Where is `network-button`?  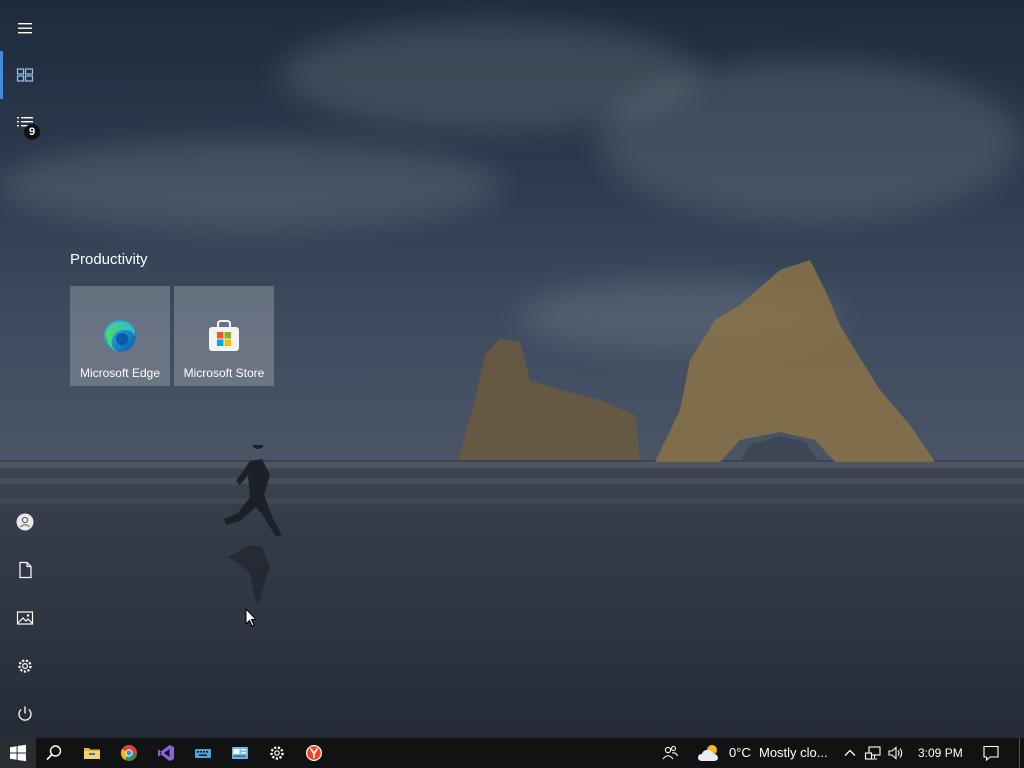
network-button is located at coordinates (873, 753).